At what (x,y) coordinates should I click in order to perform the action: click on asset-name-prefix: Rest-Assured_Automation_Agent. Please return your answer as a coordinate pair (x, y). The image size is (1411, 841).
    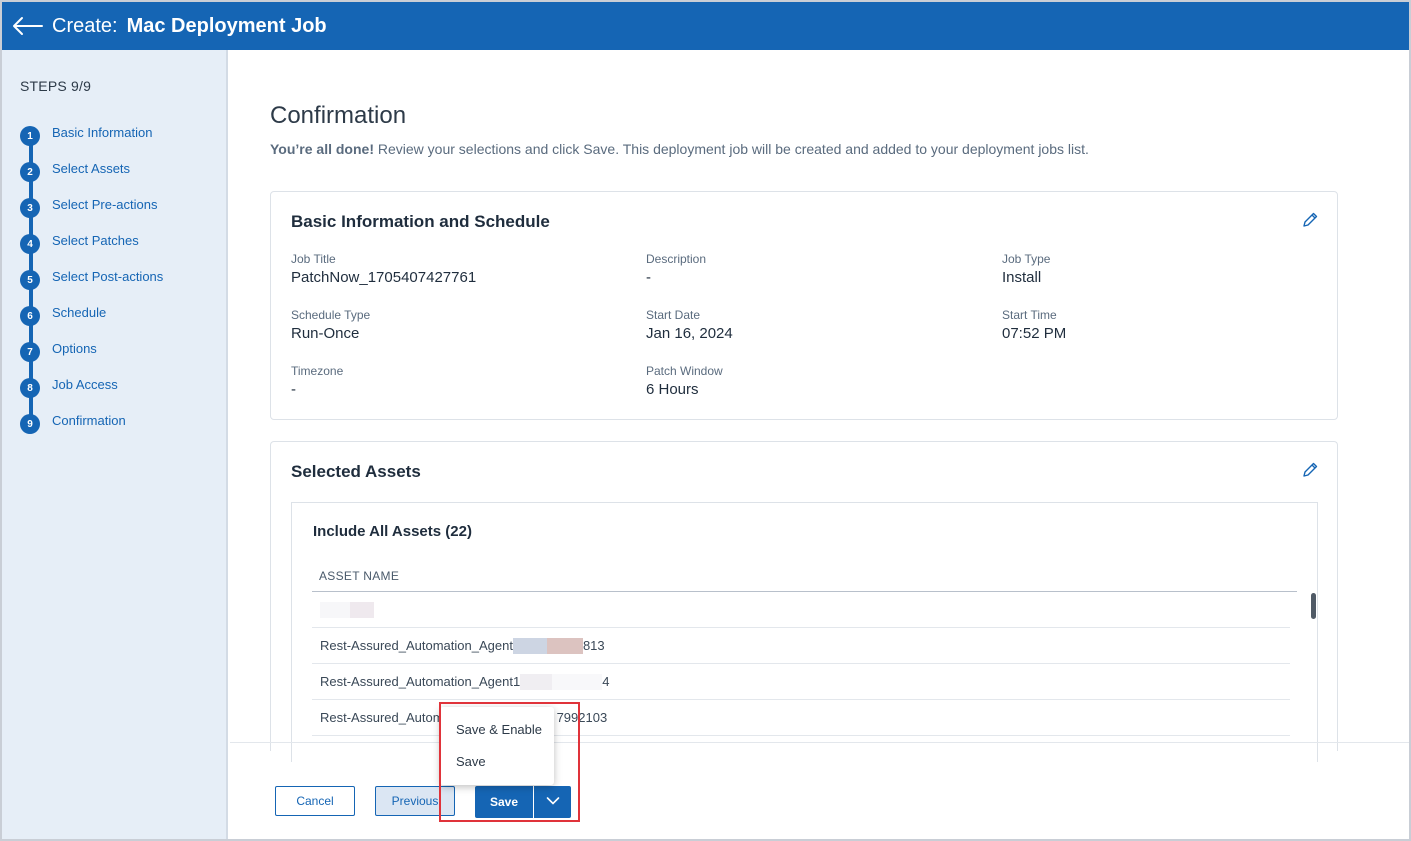
    Looking at the image, I should click on (416, 645).